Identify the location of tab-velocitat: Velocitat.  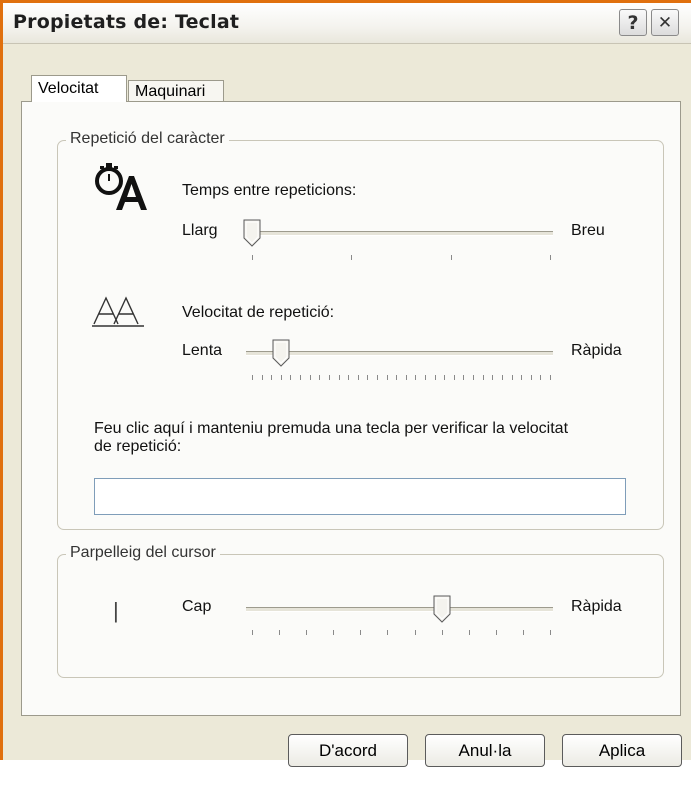
(79, 88).